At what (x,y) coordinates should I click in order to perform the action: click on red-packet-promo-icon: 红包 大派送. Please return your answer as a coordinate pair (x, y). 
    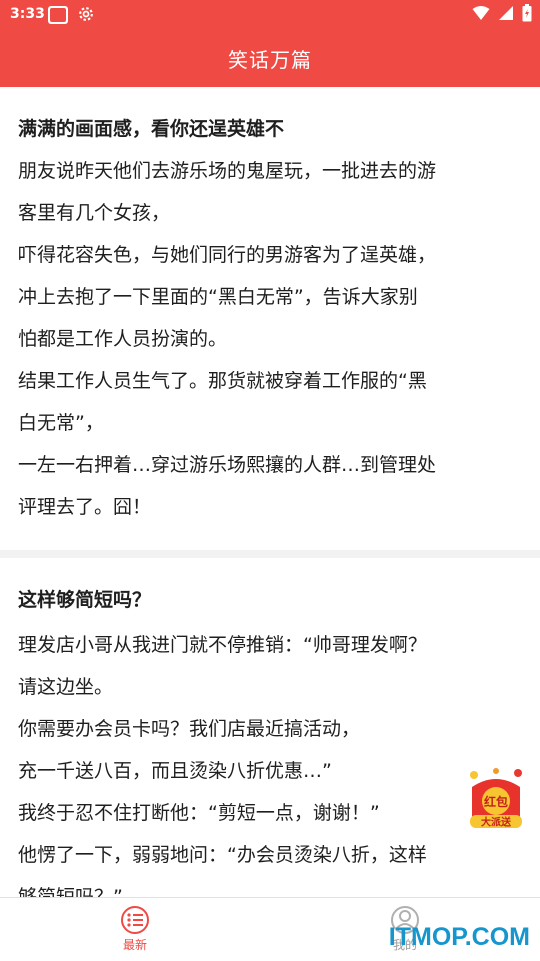
    Looking at the image, I should click on (496, 798).